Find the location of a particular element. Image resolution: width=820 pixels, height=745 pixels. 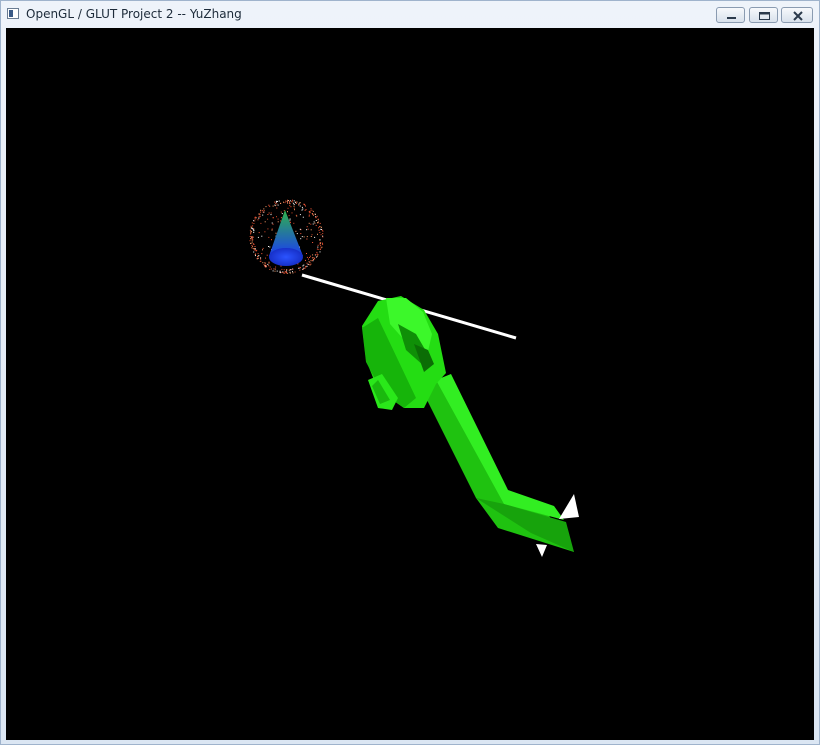

close-button is located at coordinates (797, 15).